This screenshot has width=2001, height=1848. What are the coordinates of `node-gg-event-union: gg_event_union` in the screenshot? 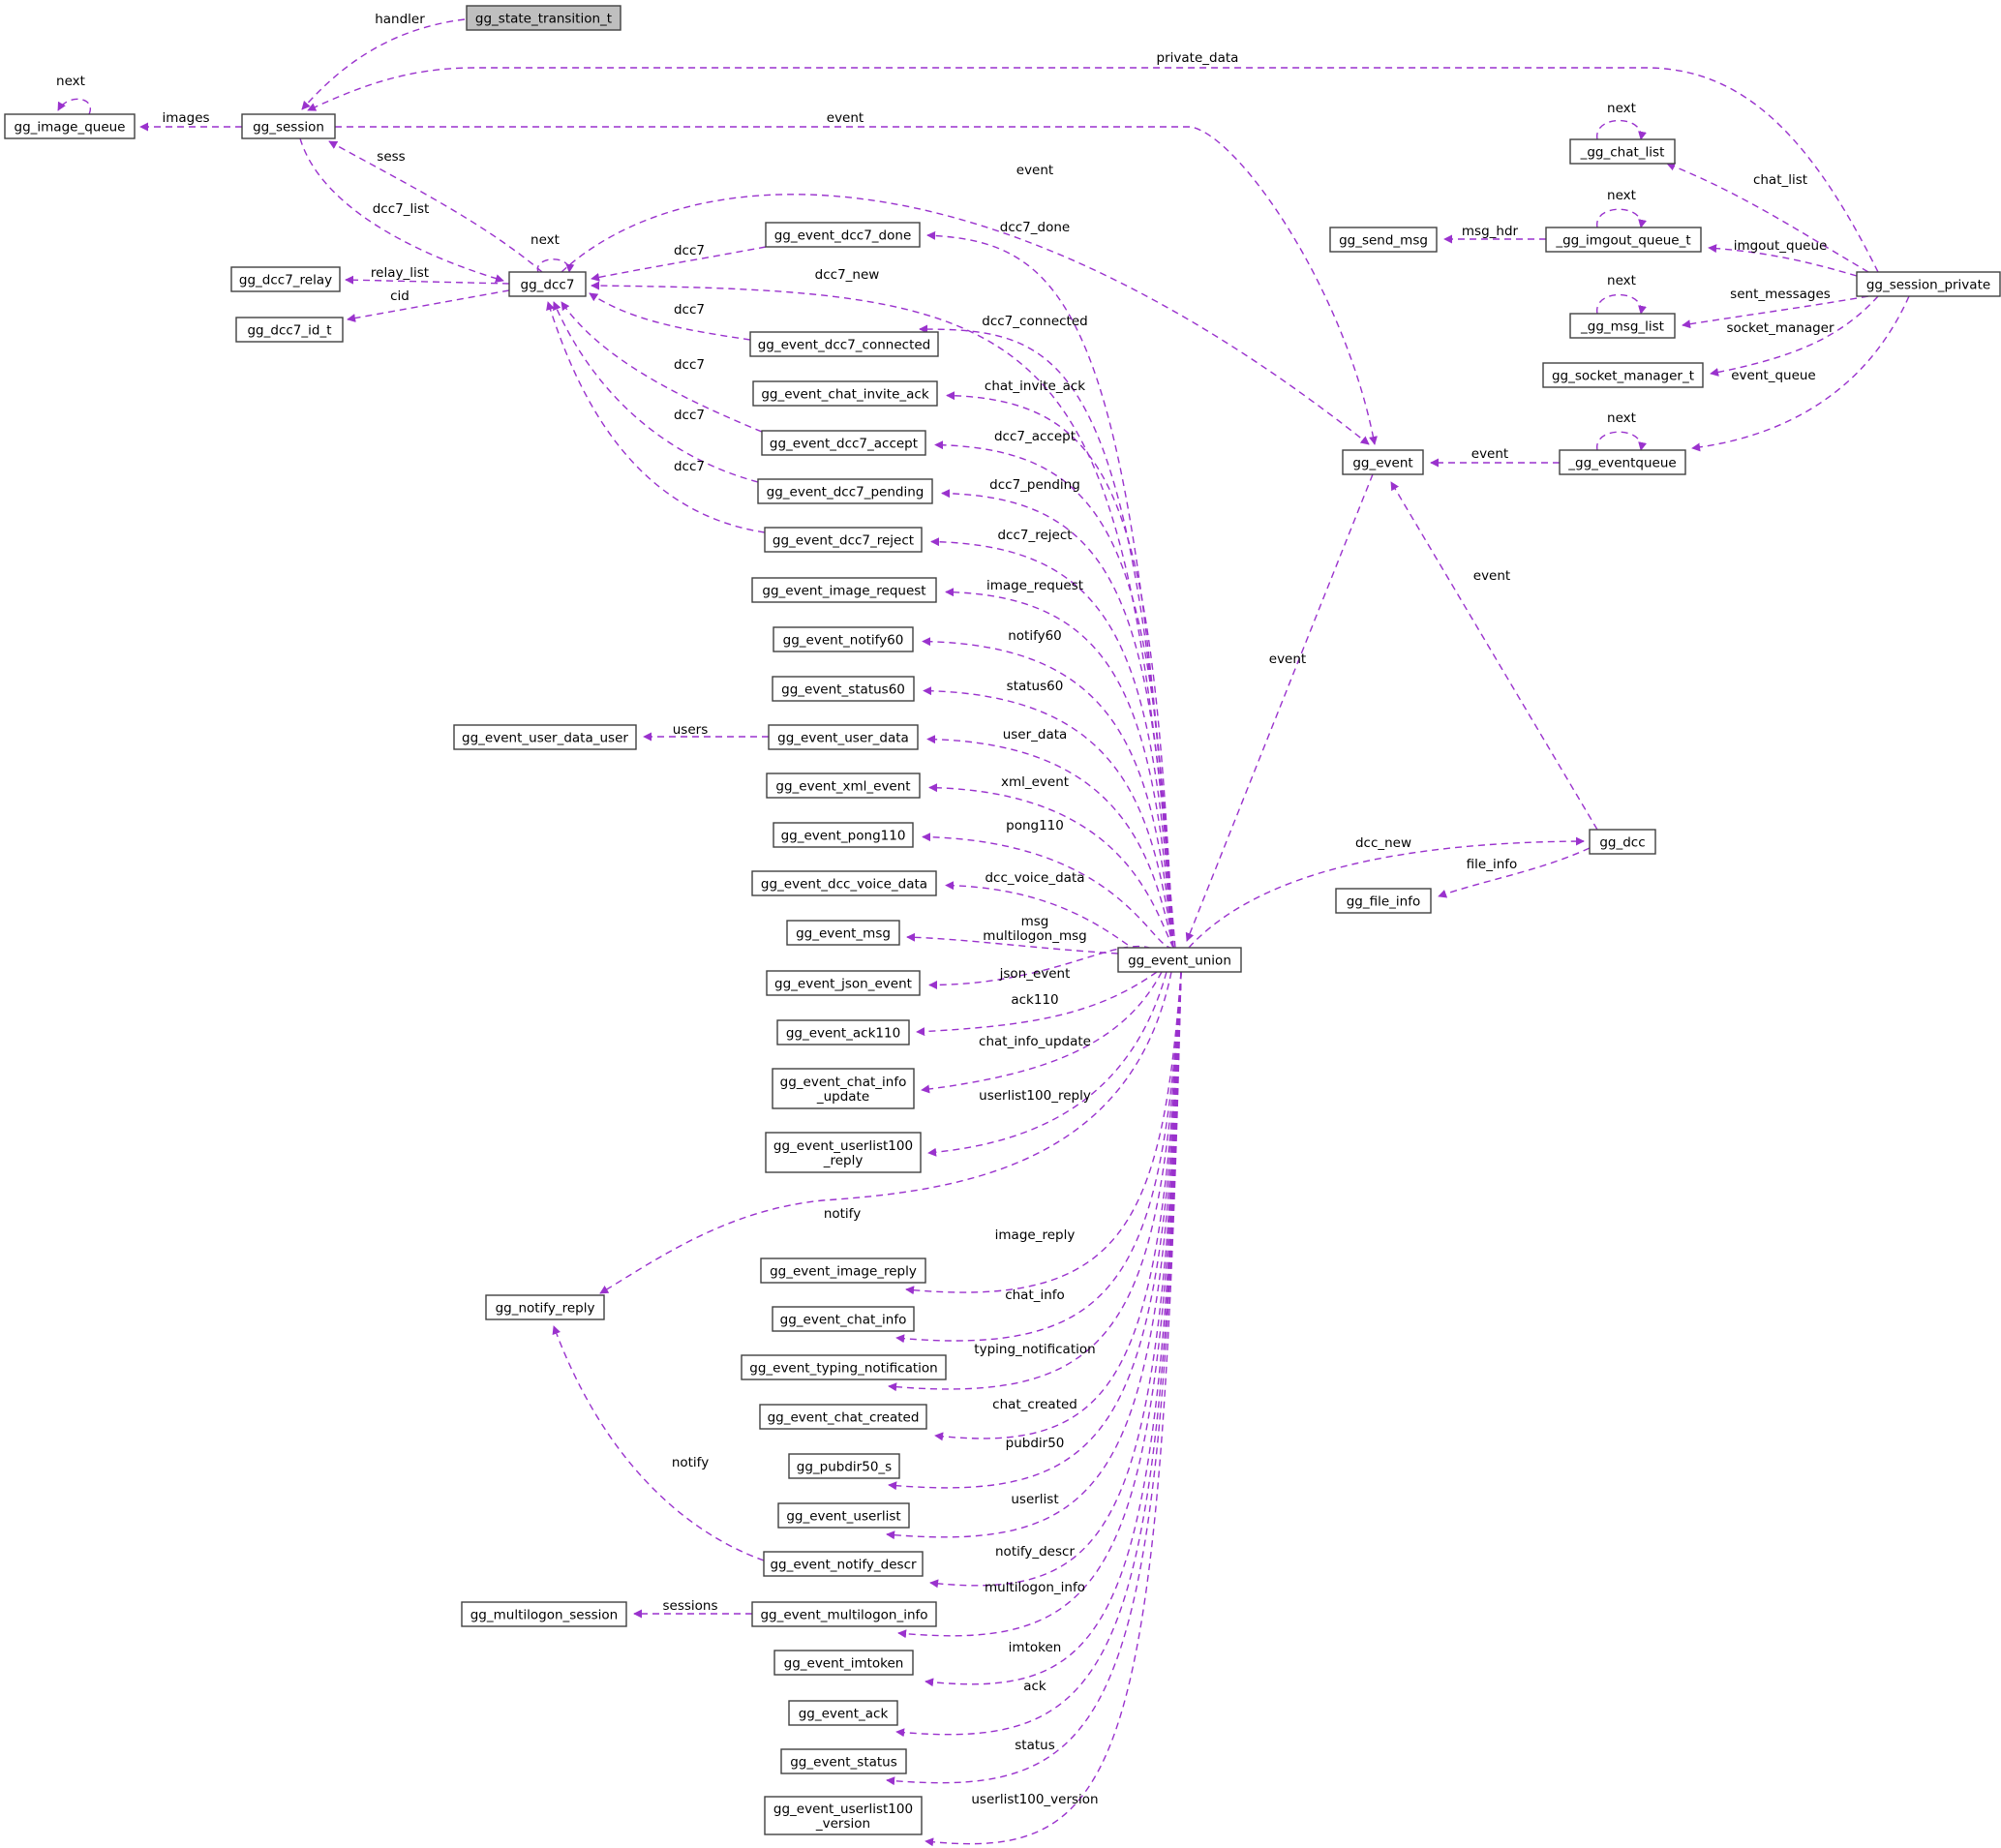 It's located at (1180, 960).